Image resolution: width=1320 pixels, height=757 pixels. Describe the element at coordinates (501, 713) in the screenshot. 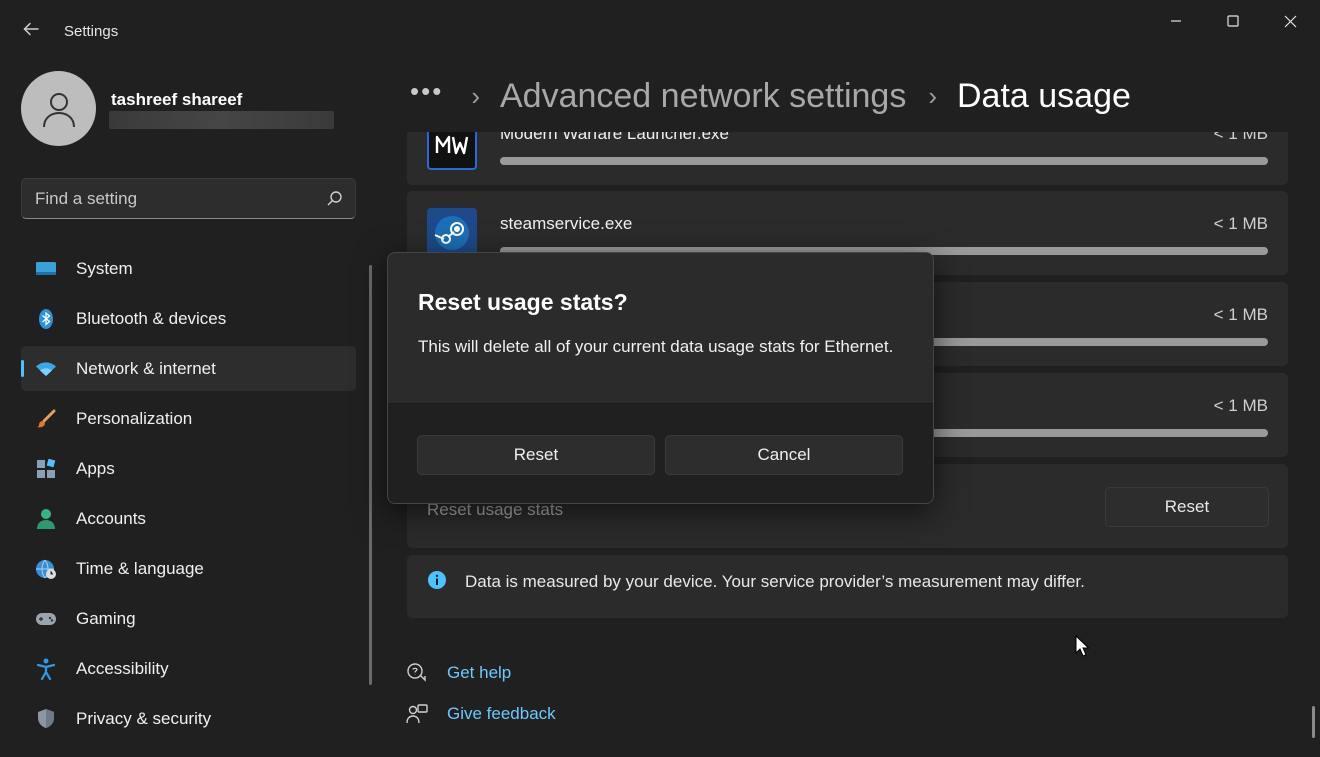

I see `give-feedback-label: Give feedback` at that location.